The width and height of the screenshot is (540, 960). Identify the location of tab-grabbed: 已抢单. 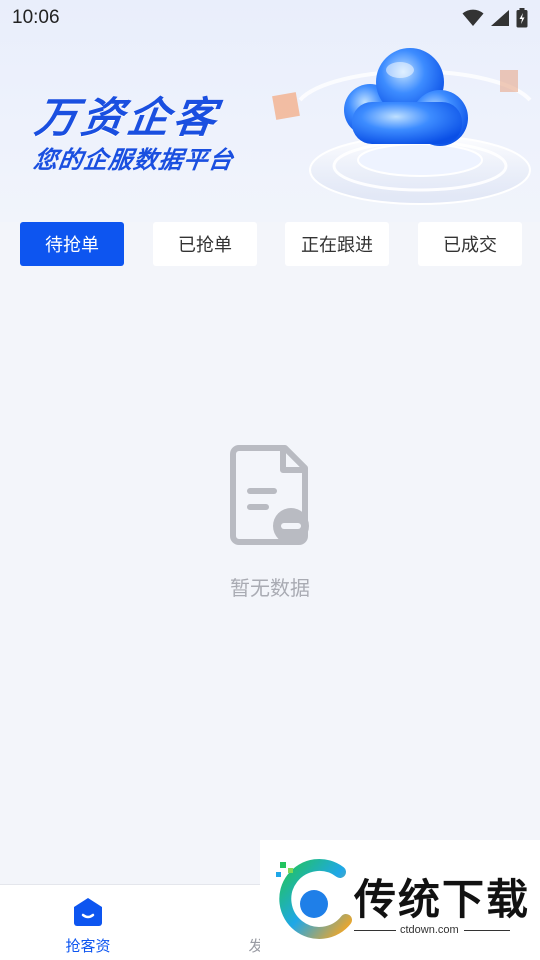
(205, 244).